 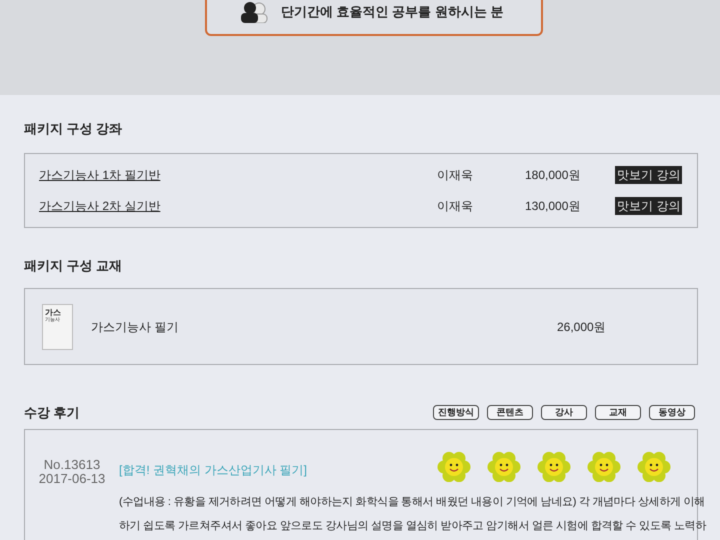 What do you see at coordinates (672, 412) in the screenshot?
I see `filter-button: 동영상` at bounding box center [672, 412].